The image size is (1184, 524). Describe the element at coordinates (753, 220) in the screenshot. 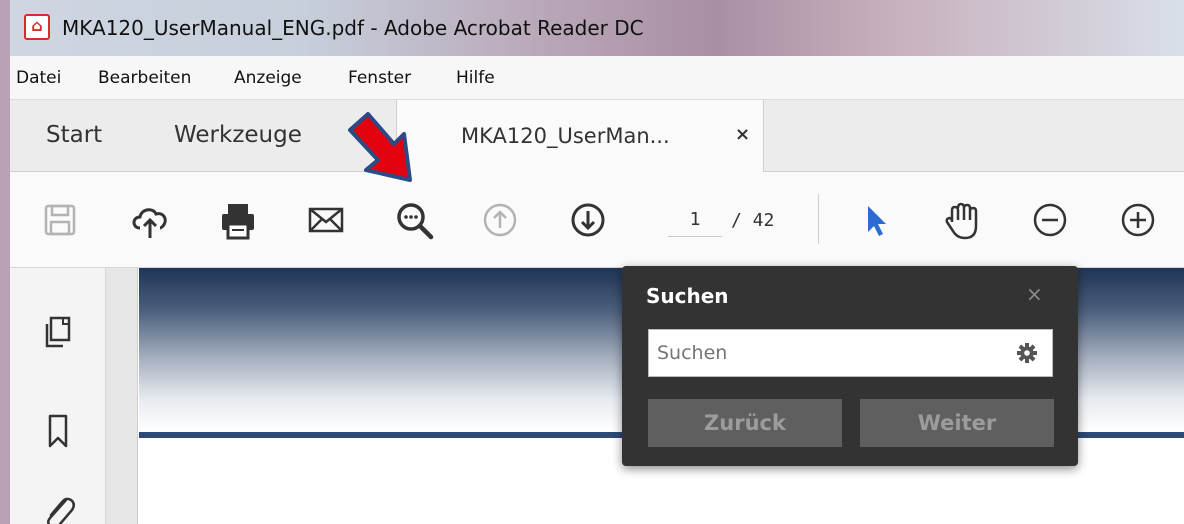

I see `page-total: / 42` at that location.